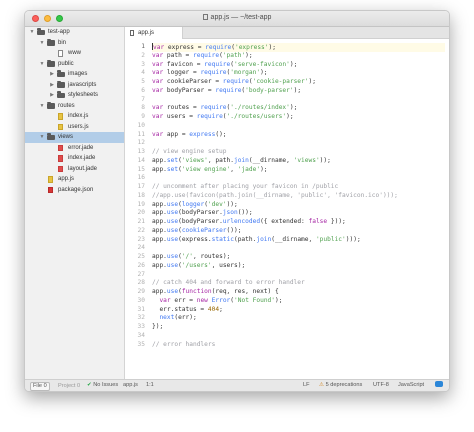  What do you see at coordinates (298, 56) in the screenshot?
I see `code-line: var path = require('path');` at bounding box center [298, 56].